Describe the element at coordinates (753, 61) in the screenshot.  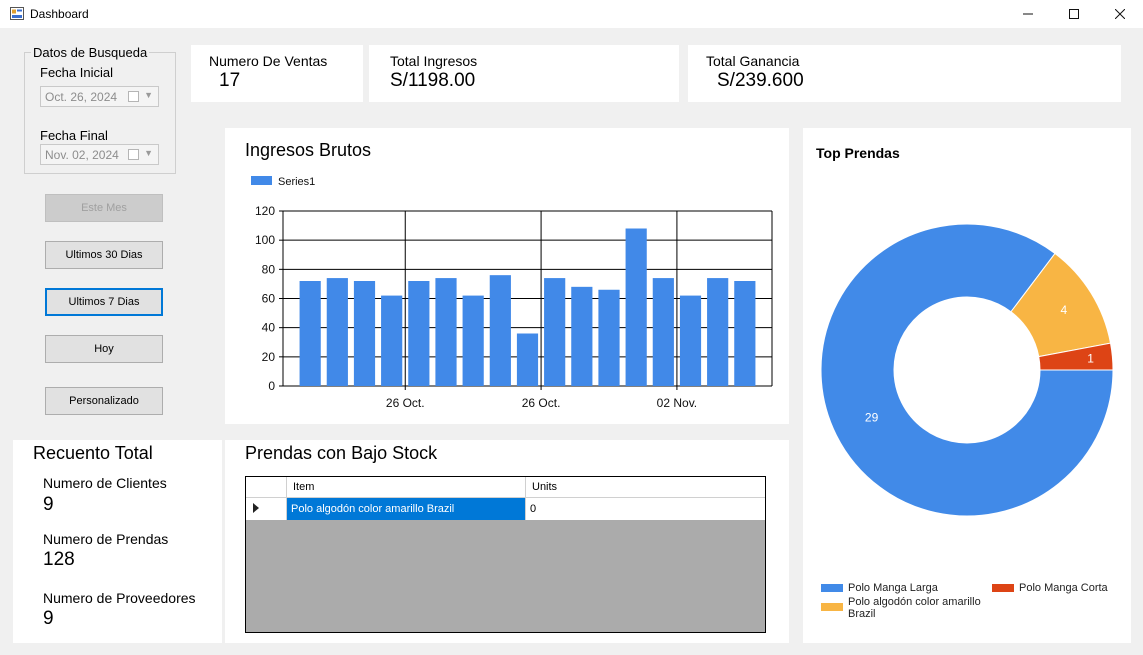
I see `kpi-ganancia-label: Total Ganancia` at that location.